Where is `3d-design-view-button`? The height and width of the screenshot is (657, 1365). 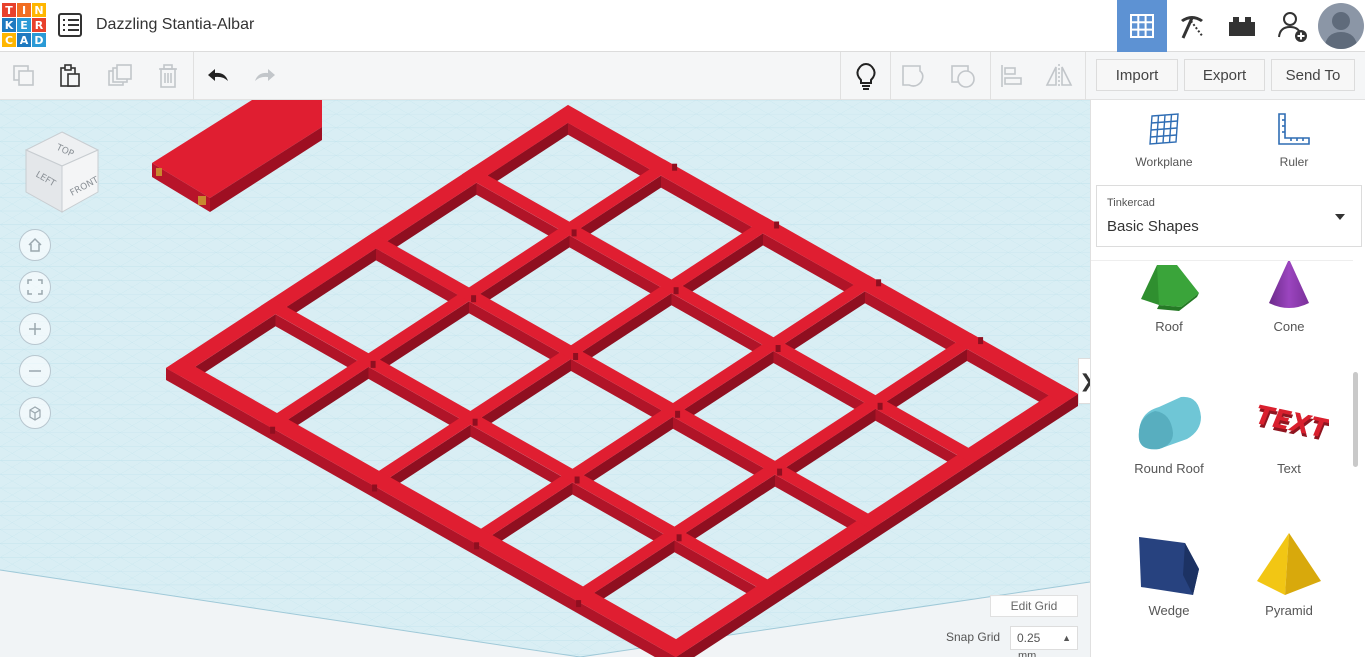
3d-design-view-button is located at coordinates (1142, 26).